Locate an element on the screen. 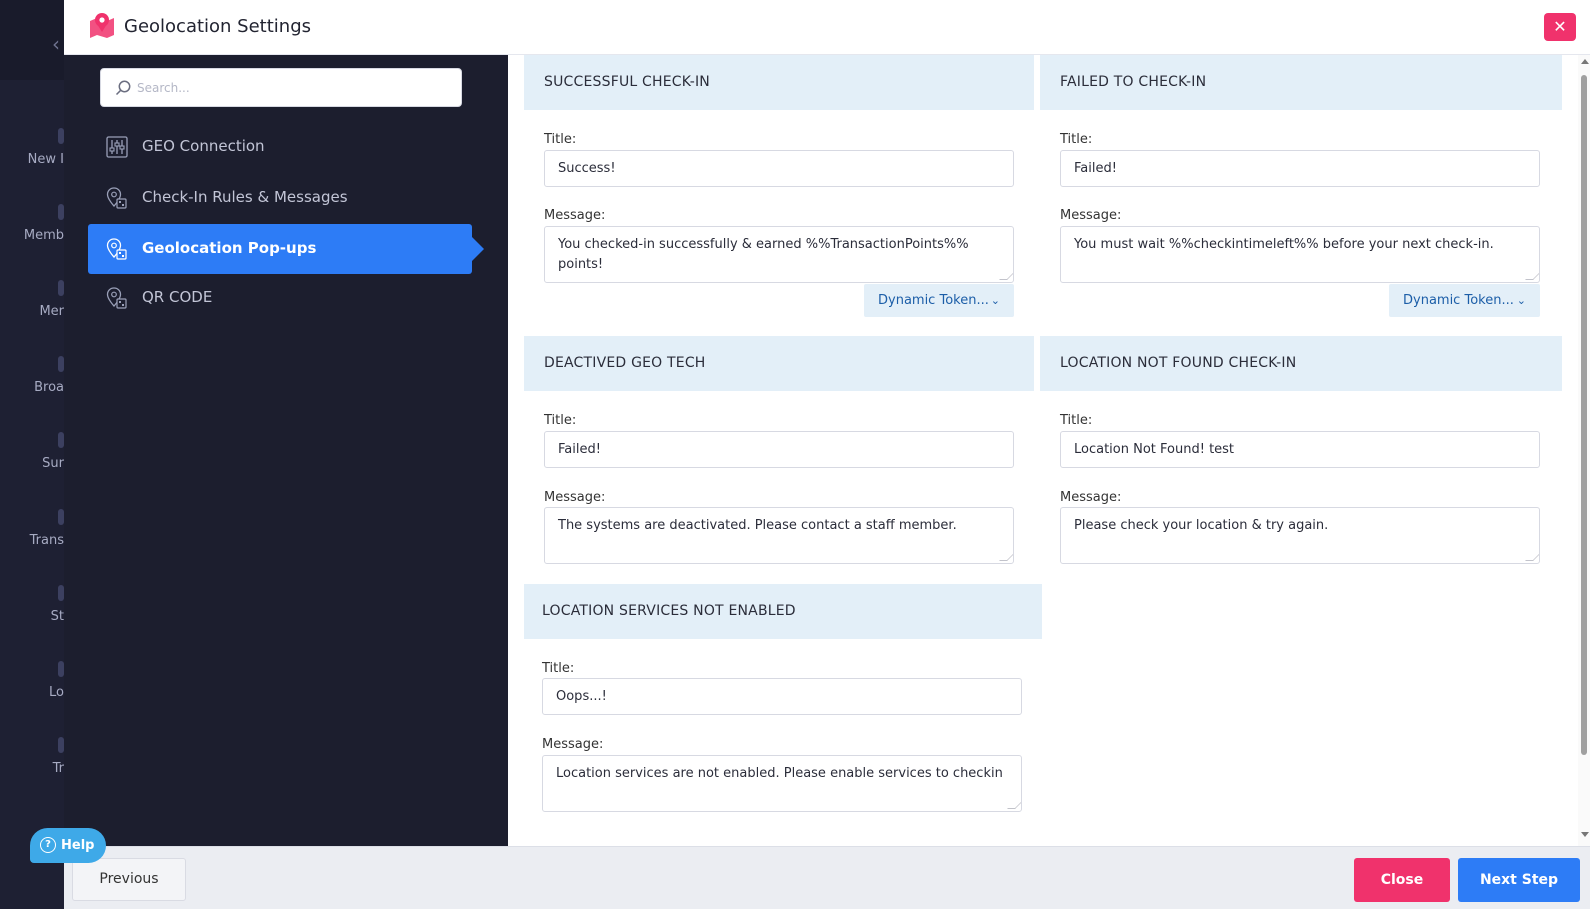 The image size is (1590, 909). scroll-up-arrow-icon is located at coordinates (1585, 61).